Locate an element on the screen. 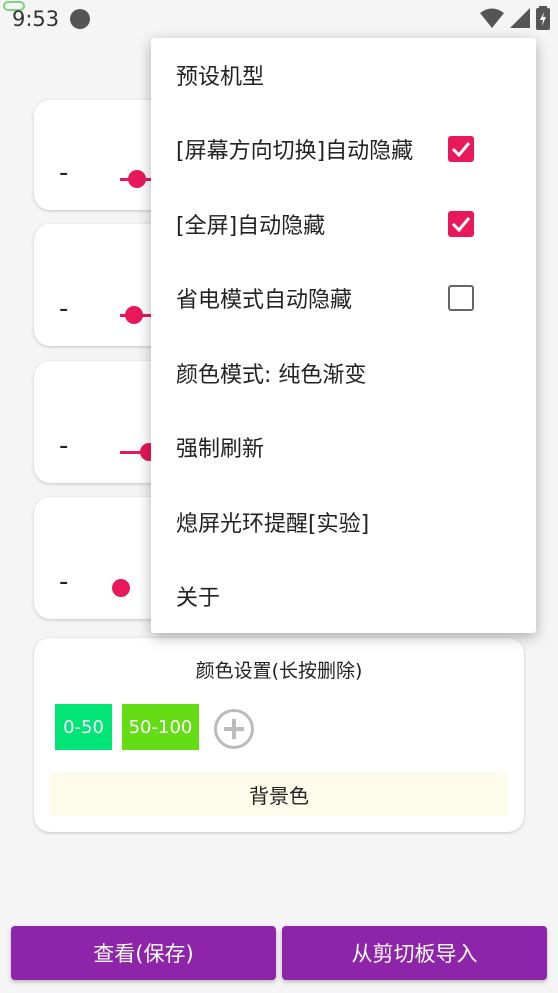 Image resolution: width=558 pixels, height=993 pixels. menu-item-label: 熄屏光环提醒[实验] is located at coordinates (273, 524).